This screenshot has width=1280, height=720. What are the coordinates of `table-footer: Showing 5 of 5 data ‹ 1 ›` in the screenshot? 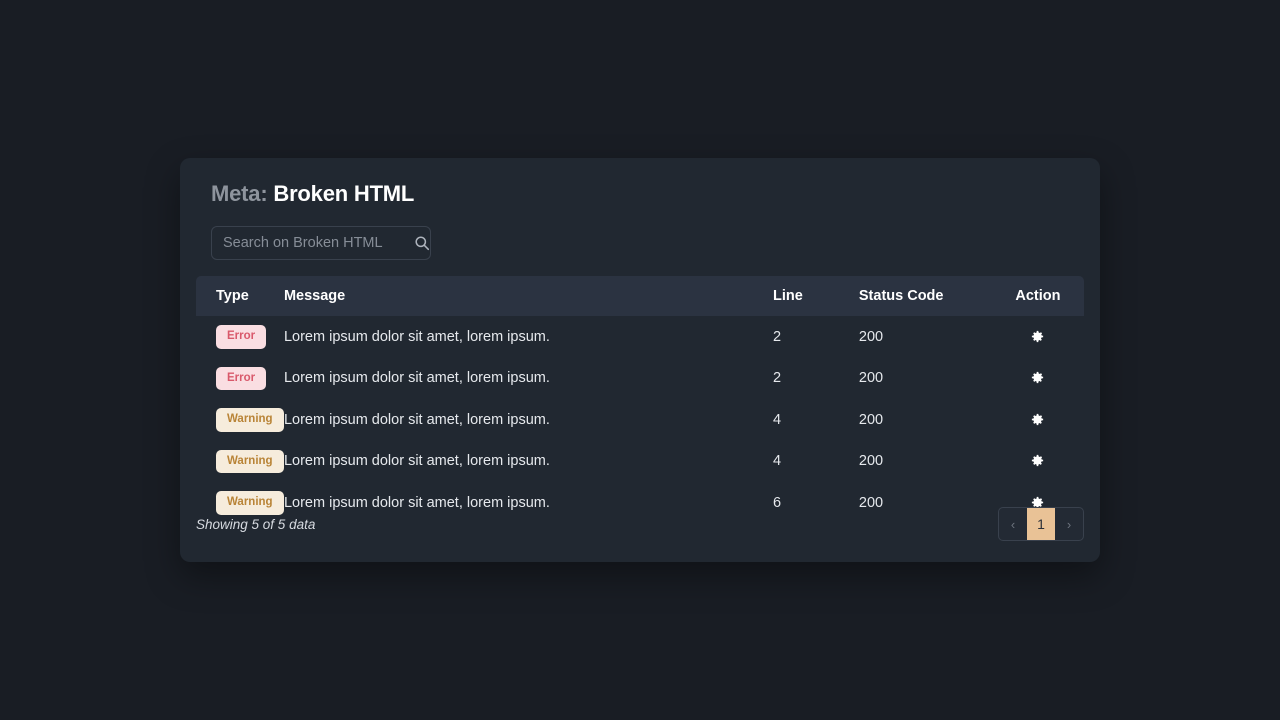 It's located at (640, 524).